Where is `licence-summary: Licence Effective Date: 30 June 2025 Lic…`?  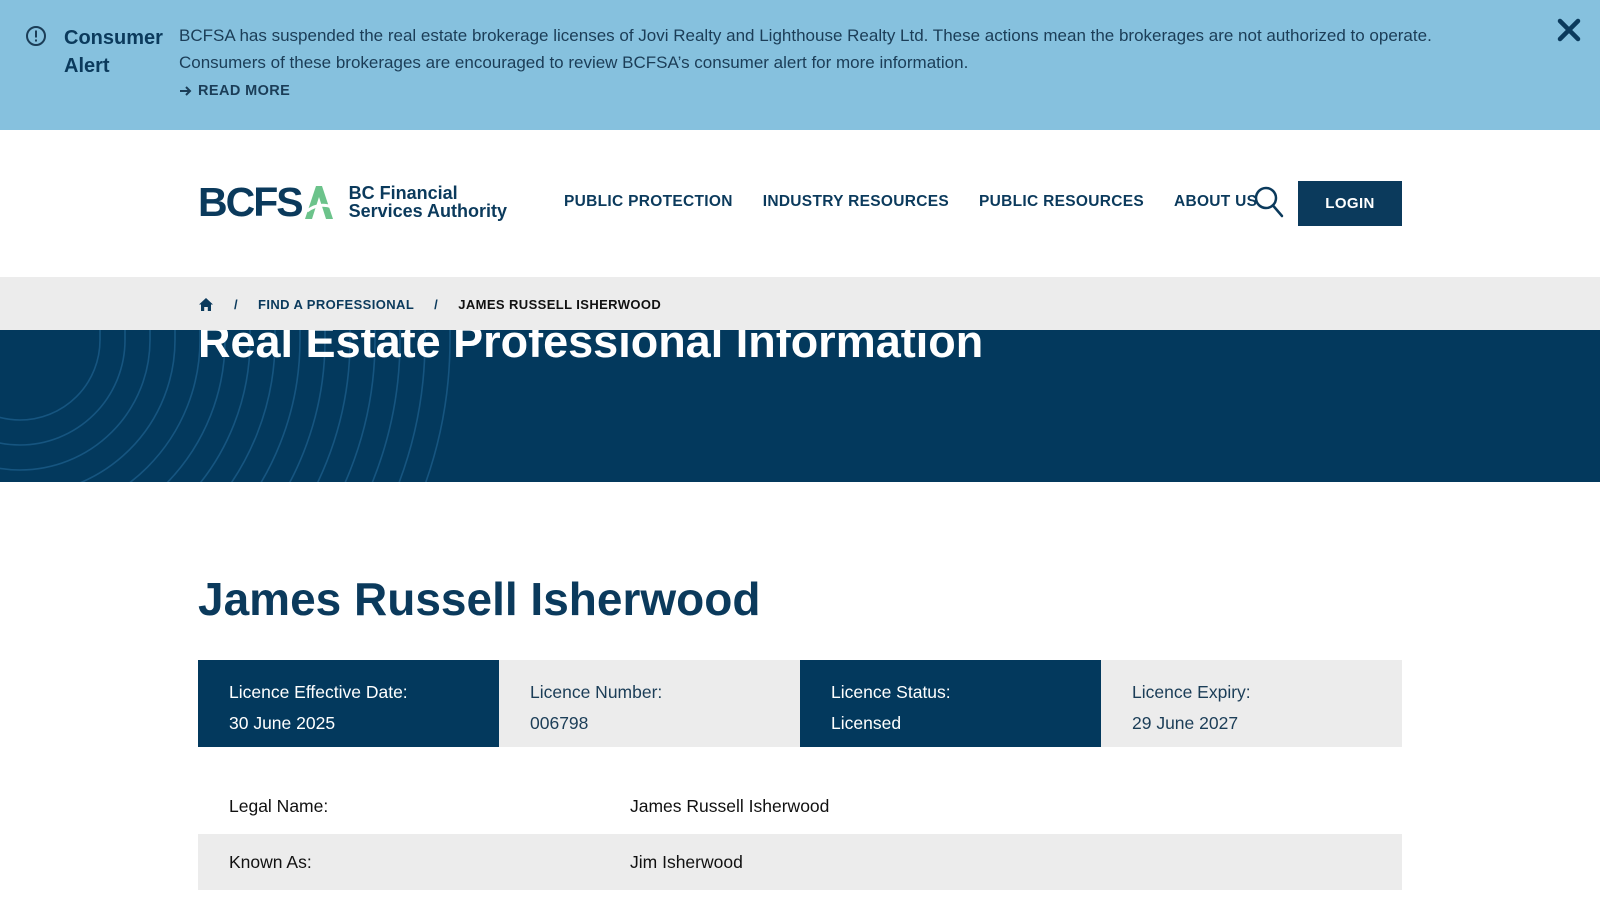 licence-summary: Licence Effective Date: 30 June 2025 Lic… is located at coordinates (800, 703).